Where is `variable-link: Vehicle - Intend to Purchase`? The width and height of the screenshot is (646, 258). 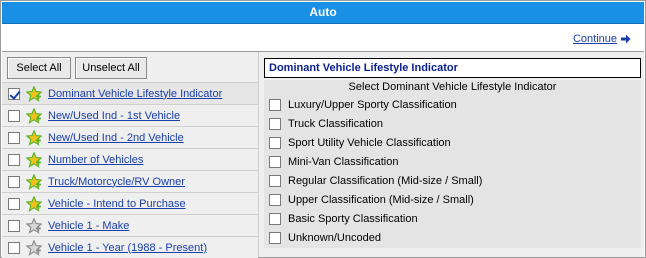
variable-link: Vehicle - Intend to Purchase is located at coordinates (117, 204).